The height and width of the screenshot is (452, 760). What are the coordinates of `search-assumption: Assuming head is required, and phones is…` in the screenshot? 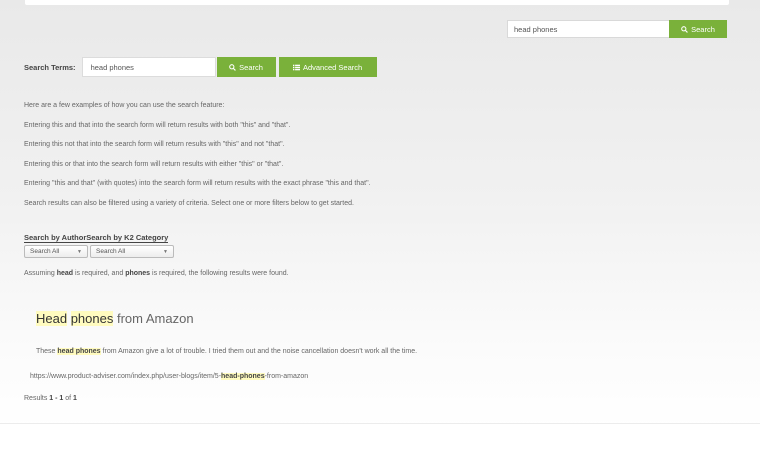 It's located at (156, 273).